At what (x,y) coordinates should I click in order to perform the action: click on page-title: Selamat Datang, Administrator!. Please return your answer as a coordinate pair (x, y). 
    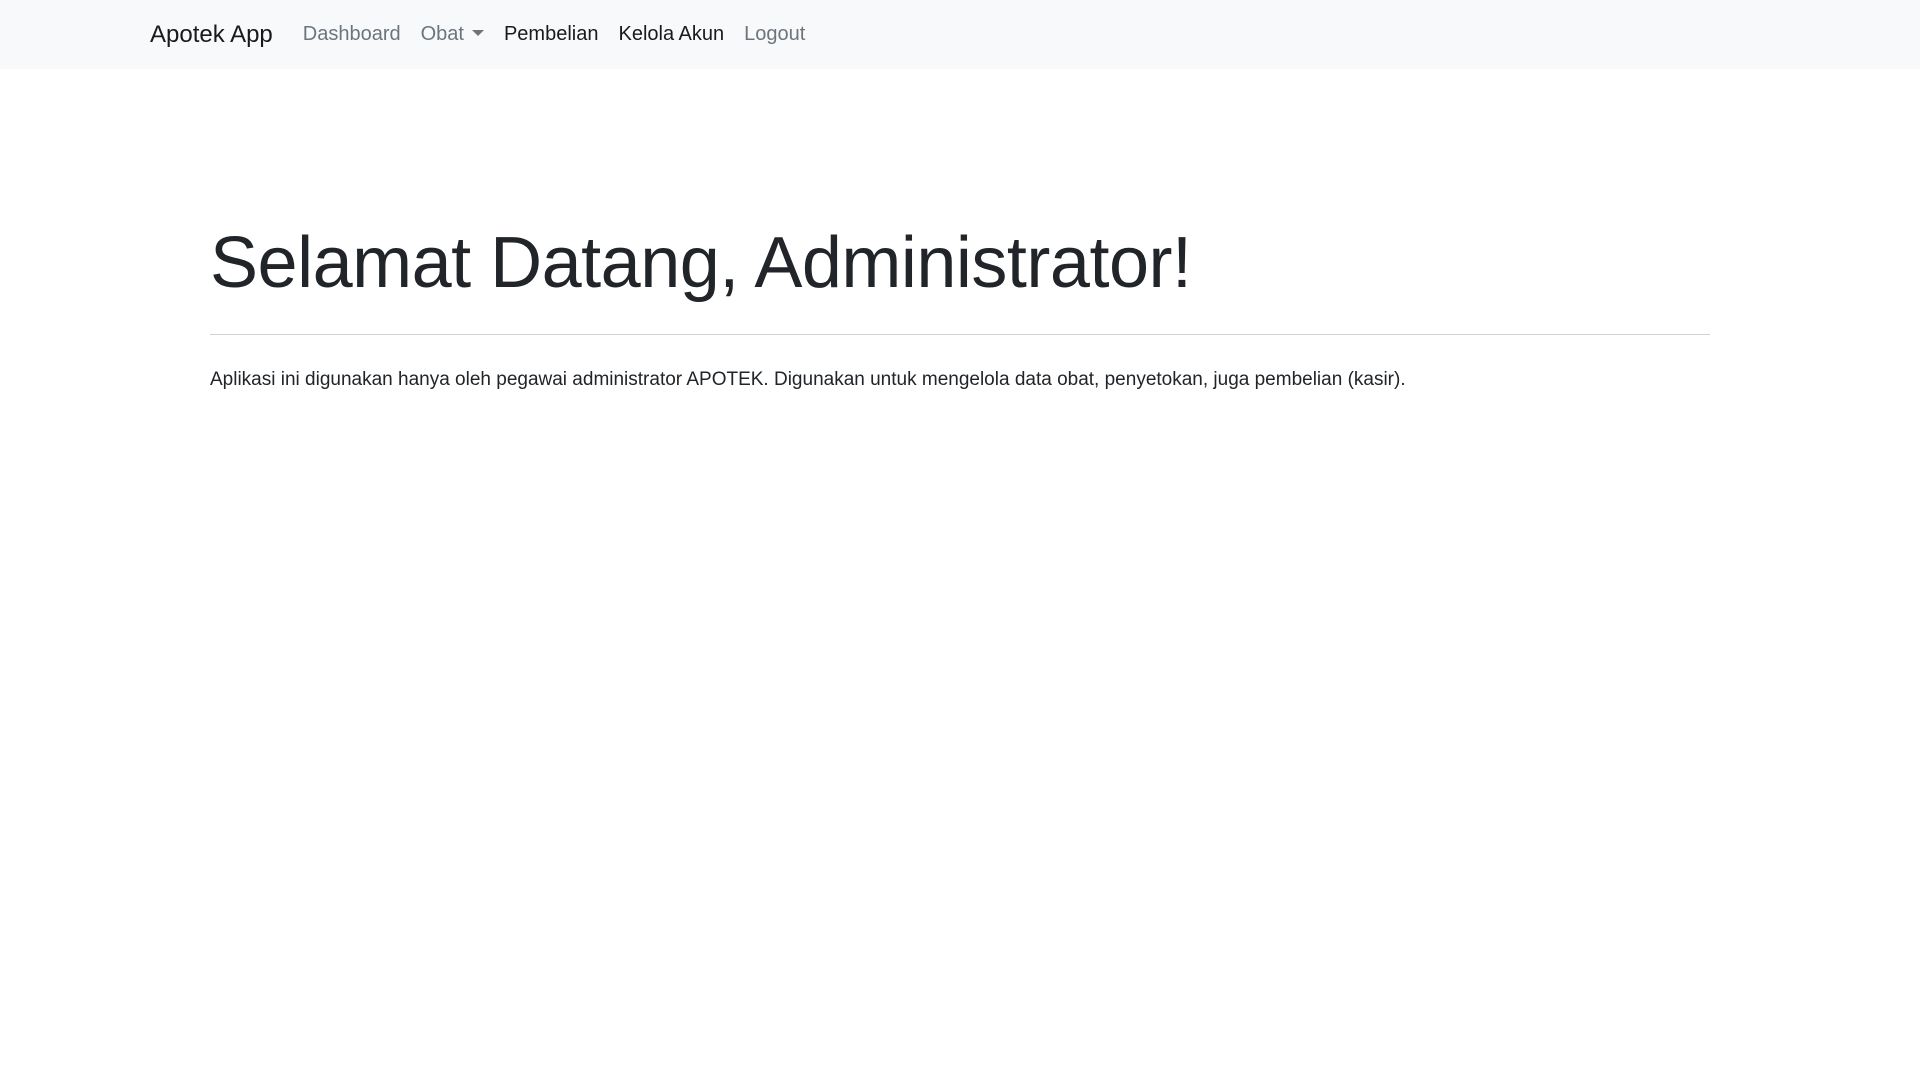
    Looking at the image, I should click on (701, 263).